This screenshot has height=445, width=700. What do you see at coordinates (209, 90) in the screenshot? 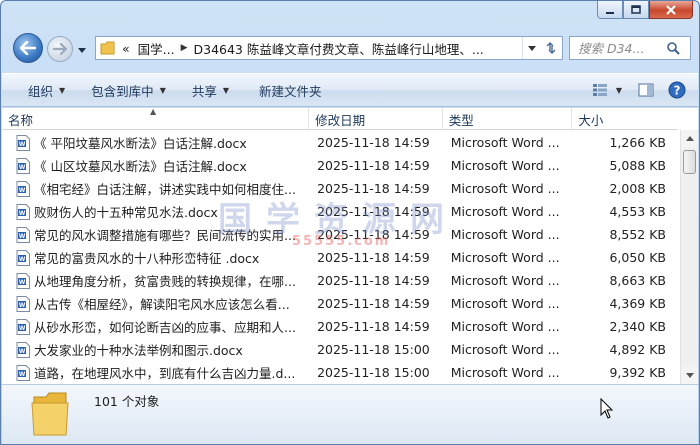
I see `share-menu: 共享 ▼` at bounding box center [209, 90].